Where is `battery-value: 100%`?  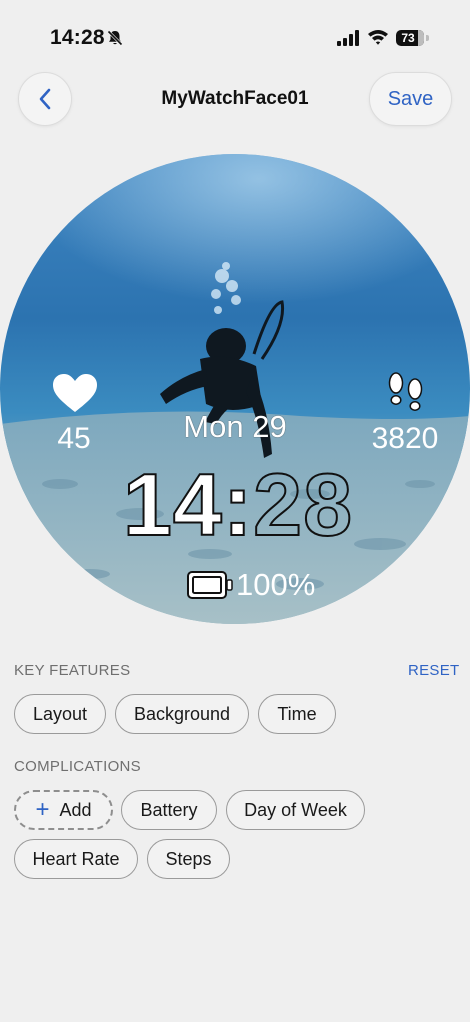 battery-value: 100% is located at coordinates (276, 584).